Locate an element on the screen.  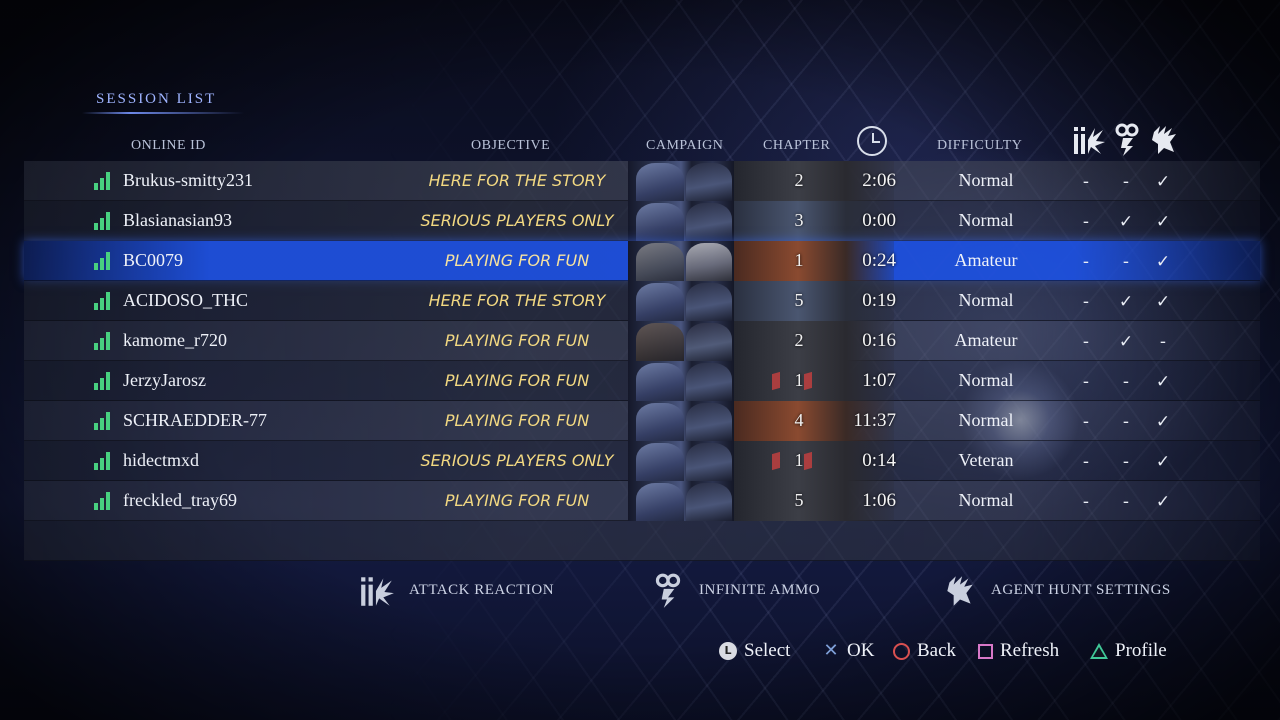
profile-control: Profile is located at coordinates (1128, 651).